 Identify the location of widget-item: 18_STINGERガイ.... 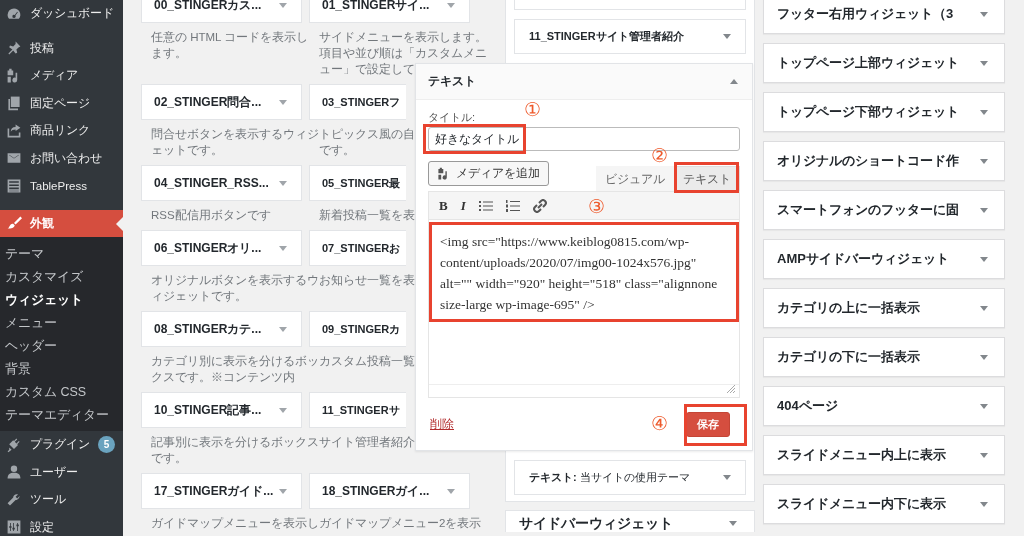
(389, 491).